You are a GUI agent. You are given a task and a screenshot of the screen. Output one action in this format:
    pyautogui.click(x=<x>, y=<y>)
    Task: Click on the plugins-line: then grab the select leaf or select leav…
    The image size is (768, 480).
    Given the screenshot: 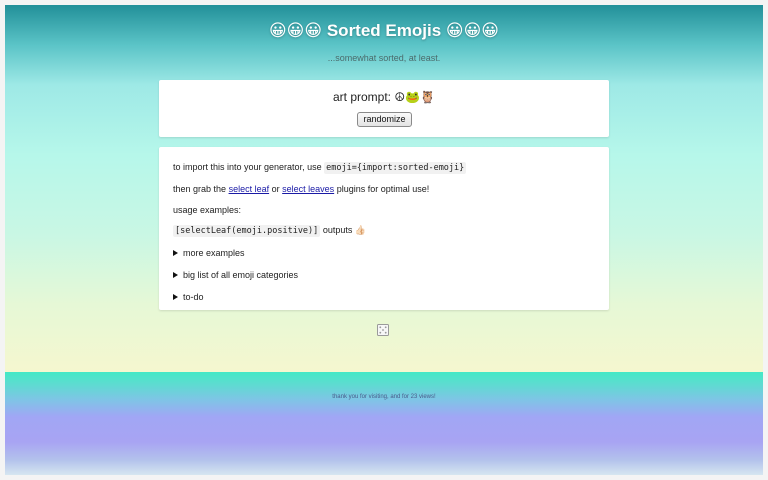 What is the action you would take?
    pyautogui.click(x=301, y=189)
    